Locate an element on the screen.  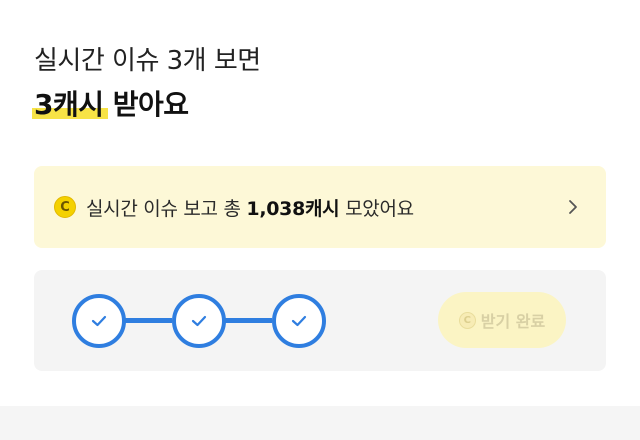
total-cash-amount: 1,038캐시 is located at coordinates (293, 208).